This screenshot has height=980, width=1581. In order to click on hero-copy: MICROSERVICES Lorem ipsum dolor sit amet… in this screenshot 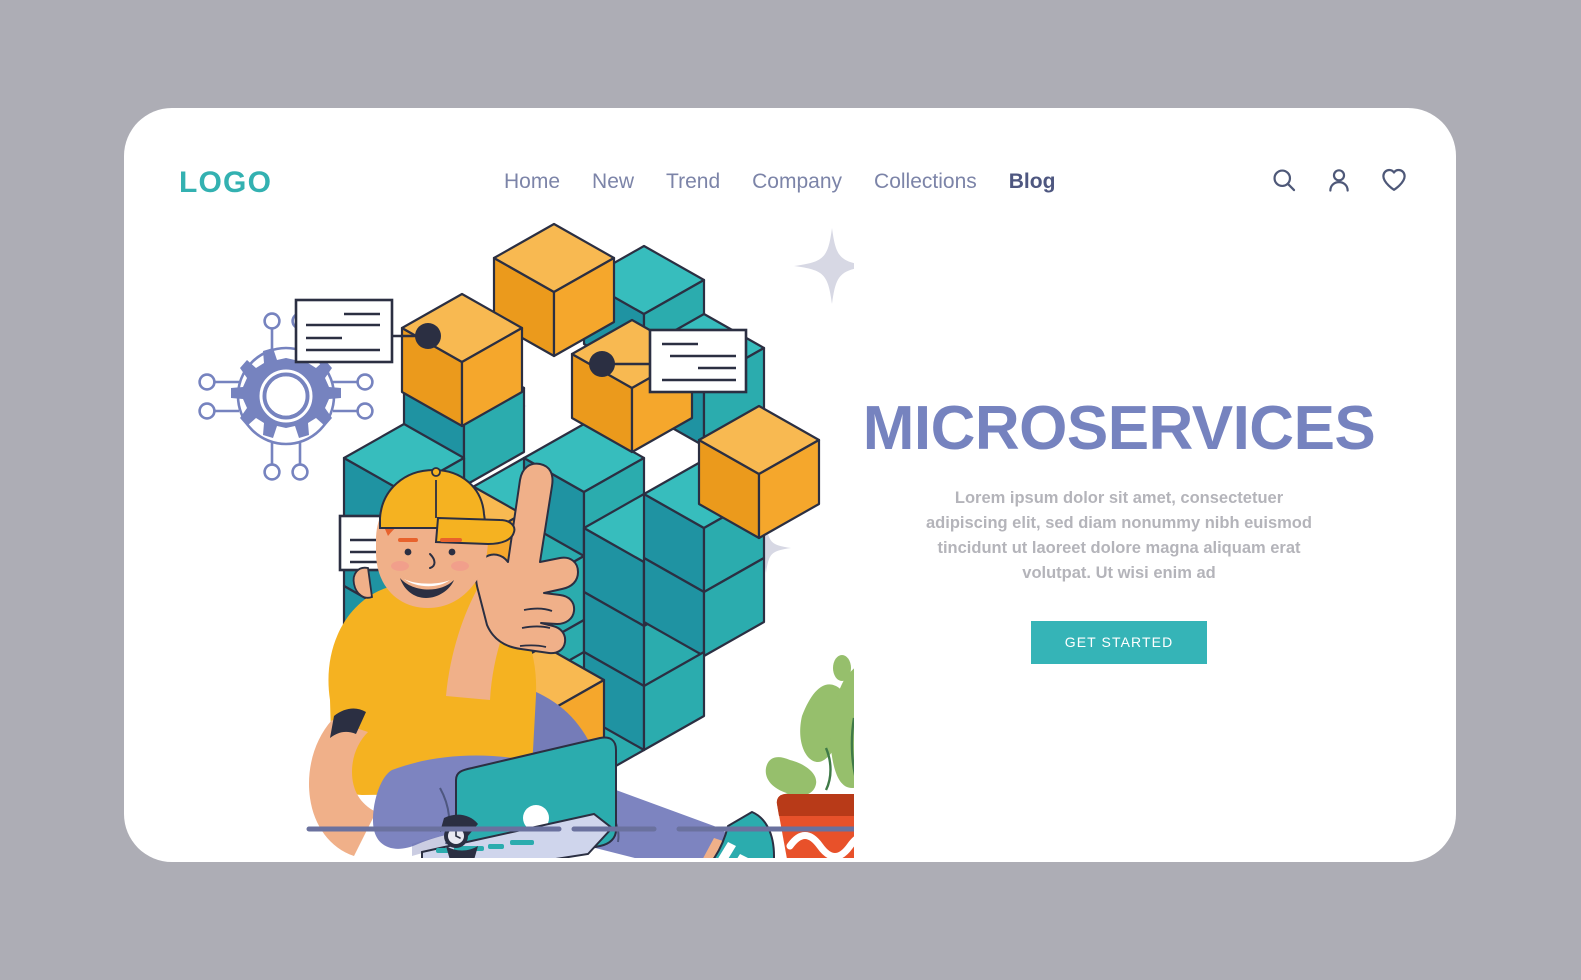, I will do `click(1119, 529)`.